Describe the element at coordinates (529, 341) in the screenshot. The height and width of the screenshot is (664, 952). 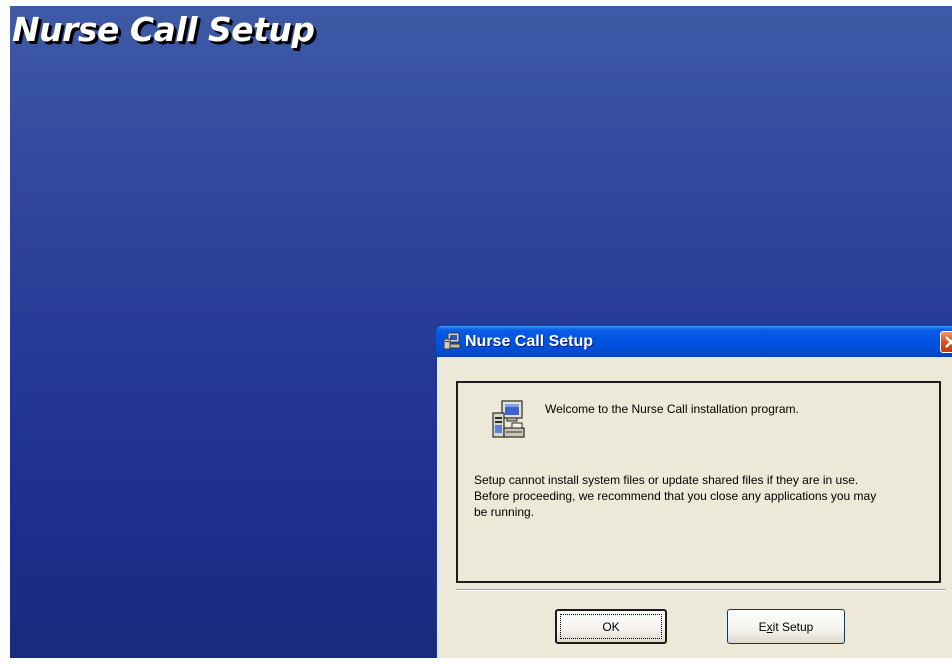
I see `dialog-title: Nurse Call Setup` at that location.